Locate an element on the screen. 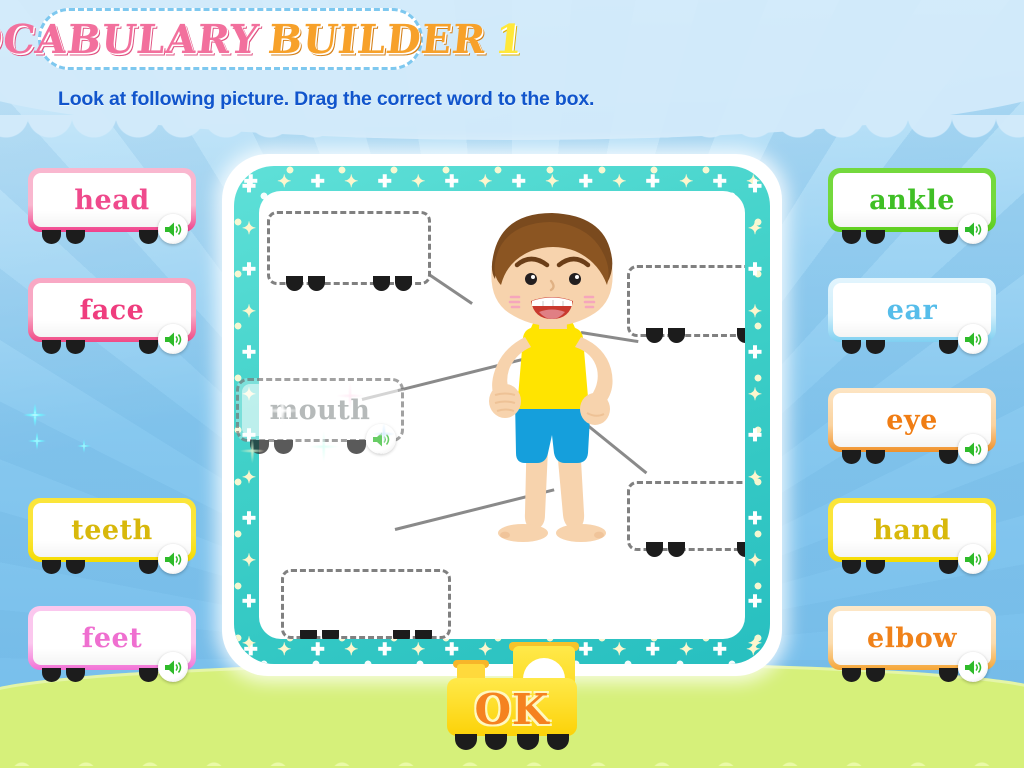 Image resolution: width=1024 pixels, height=768 pixels. word-card-label: eye is located at coordinates (912, 420).